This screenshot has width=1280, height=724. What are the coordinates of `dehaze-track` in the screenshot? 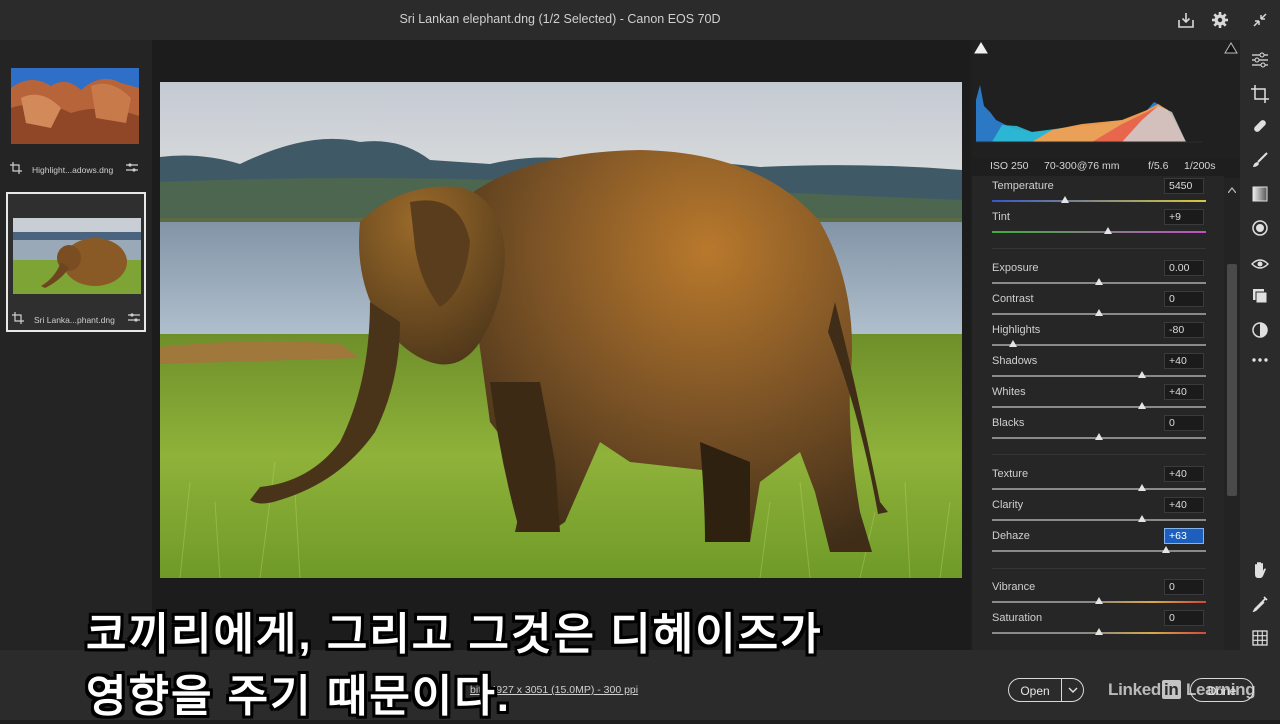 It's located at (1099, 551).